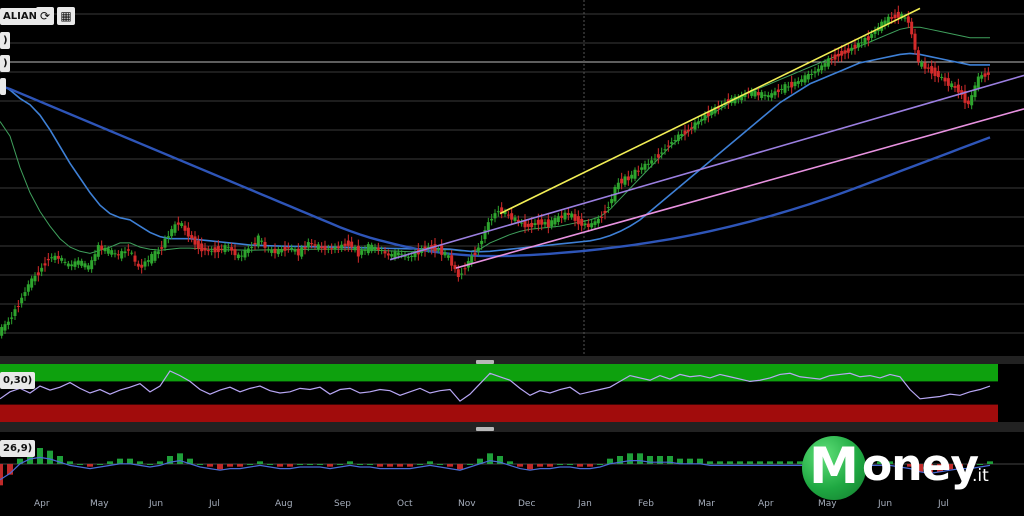 The width and height of the screenshot is (1024, 516). Describe the element at coordinates (66, 16) in the screenshot. I see `calendar-icon: ▦` at that location.